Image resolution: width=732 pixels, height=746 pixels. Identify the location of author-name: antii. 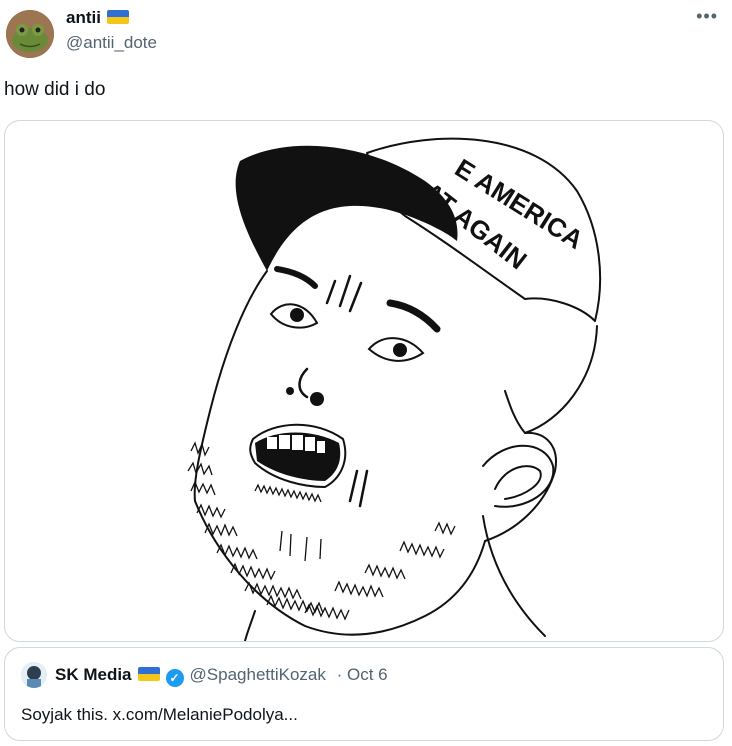
(83, 17).